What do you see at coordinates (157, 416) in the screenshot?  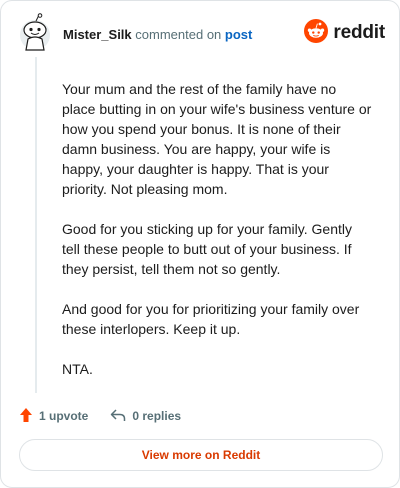 I see `replies-count: 0 replies` at bounding box center [157, 416].